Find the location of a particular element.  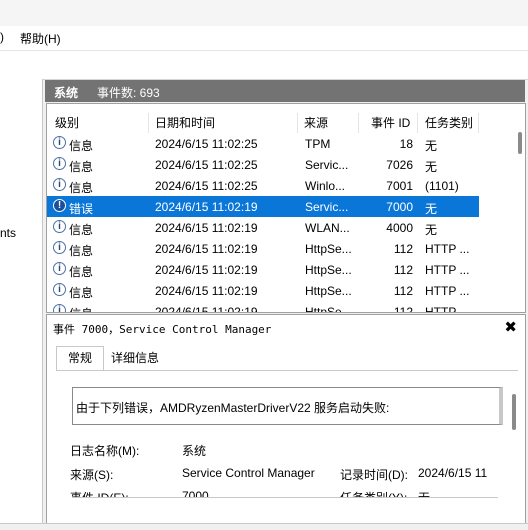

row-source: TPM is located at coordinates (318, 144).